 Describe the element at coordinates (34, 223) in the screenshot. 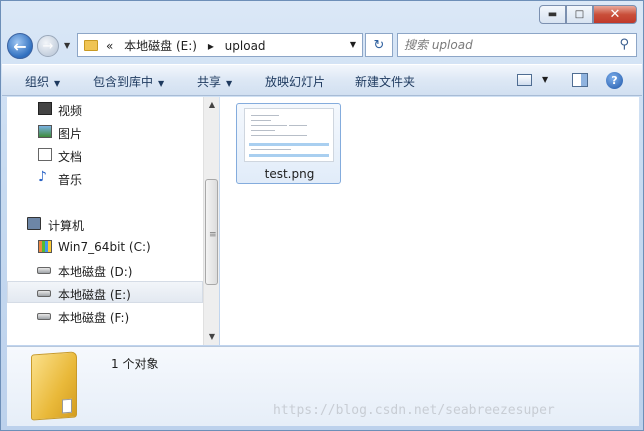

I see `computer-icon` at that location.